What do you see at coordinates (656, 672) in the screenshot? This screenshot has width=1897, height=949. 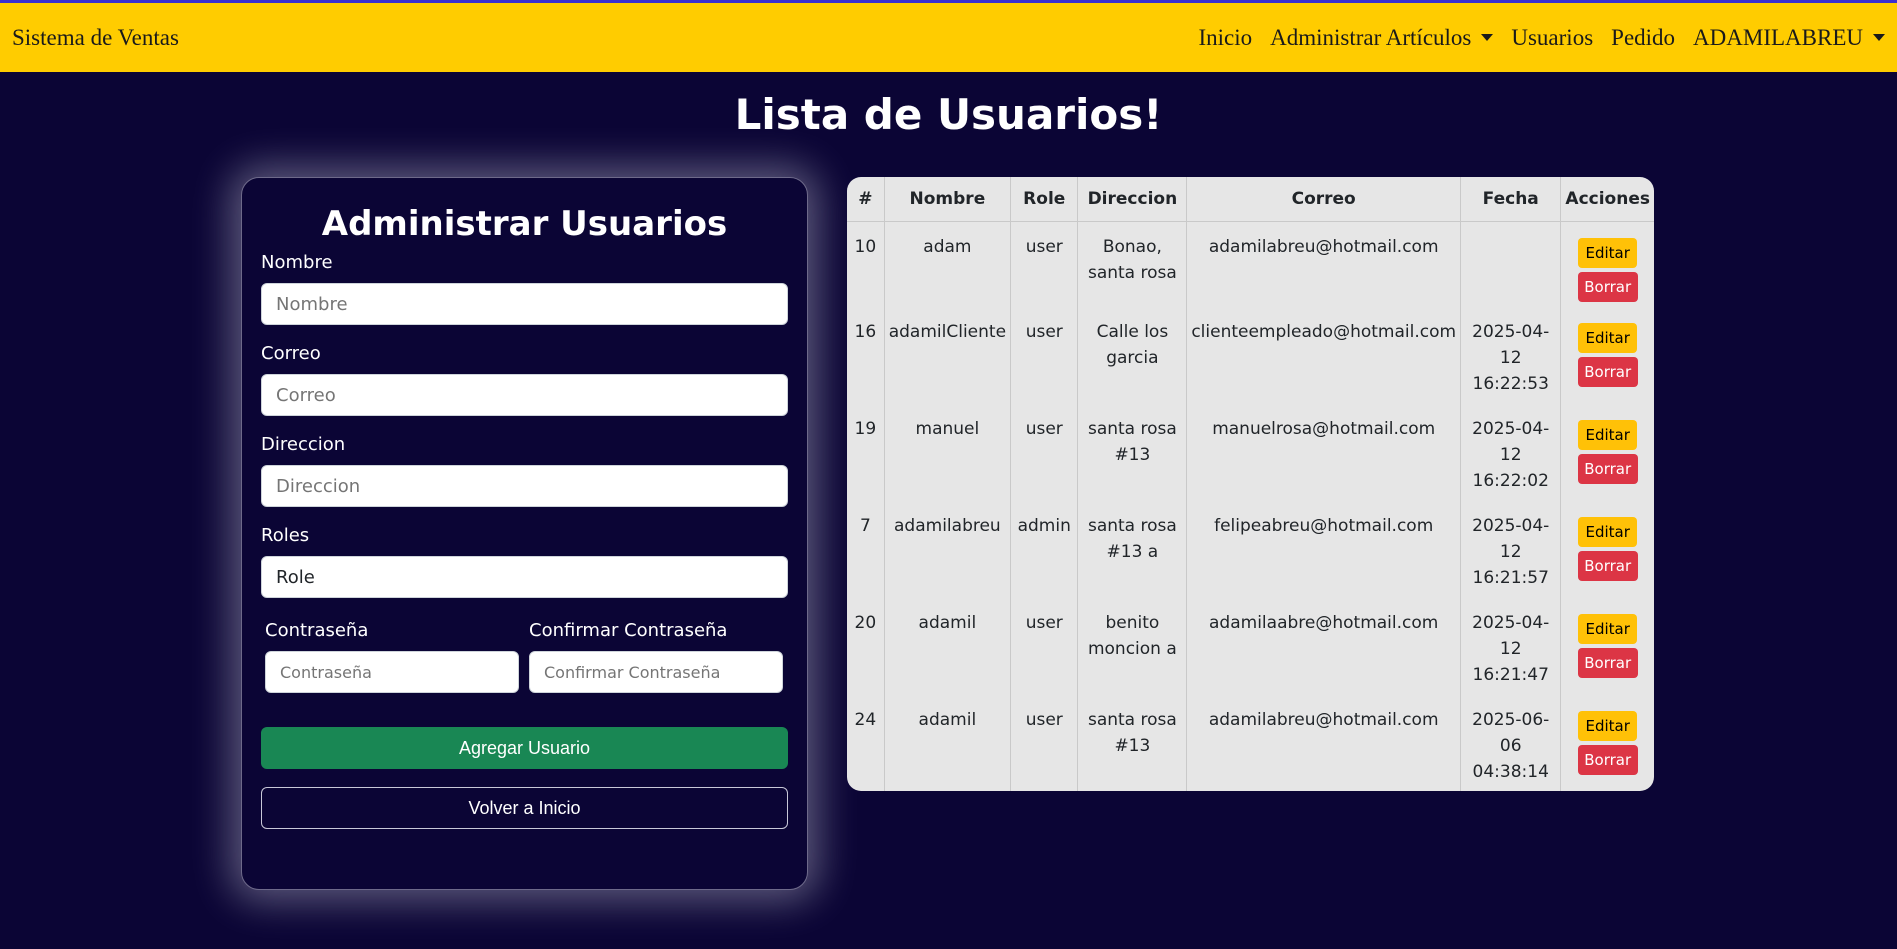 I see `confirm-password-input` at bounding box center [656, 672].